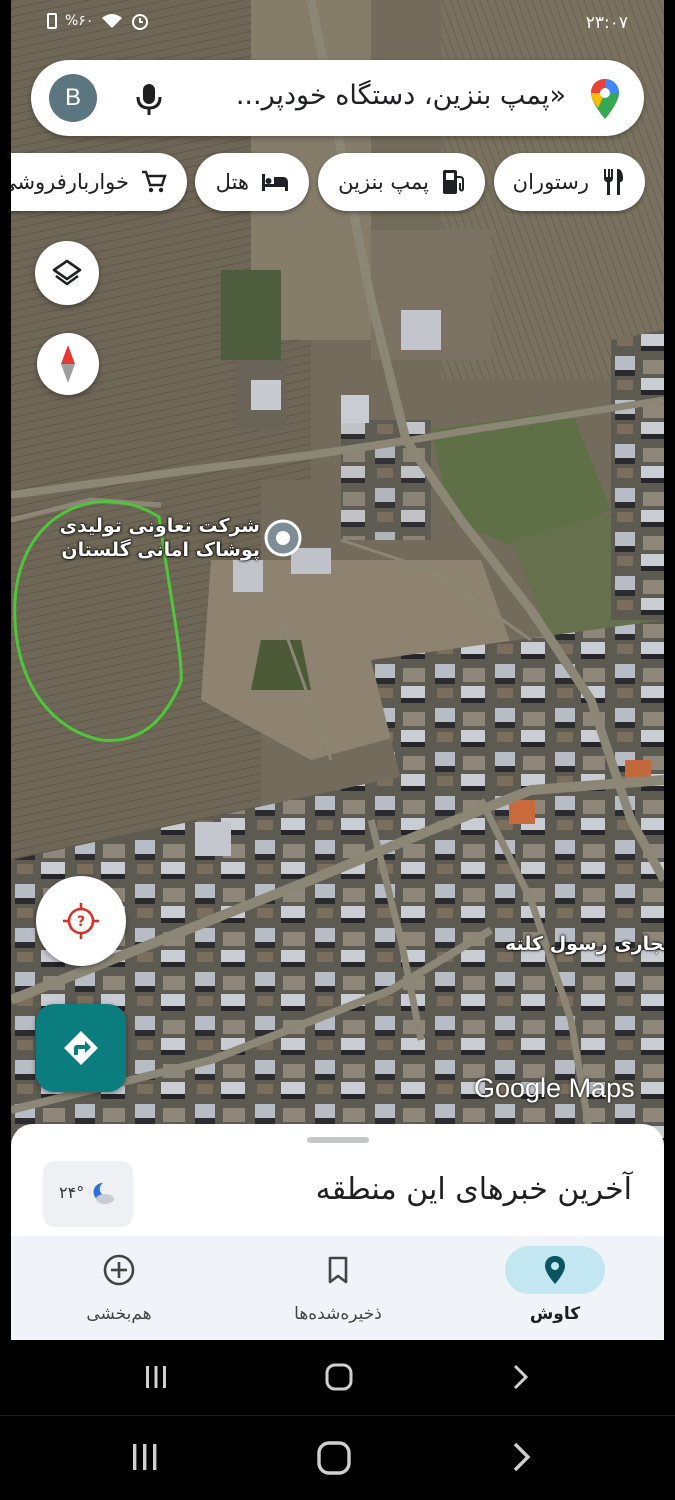 This screenshot has width=675, height=1500. I want to click on chip-label: پمپ بنزین, so click(383, 182).